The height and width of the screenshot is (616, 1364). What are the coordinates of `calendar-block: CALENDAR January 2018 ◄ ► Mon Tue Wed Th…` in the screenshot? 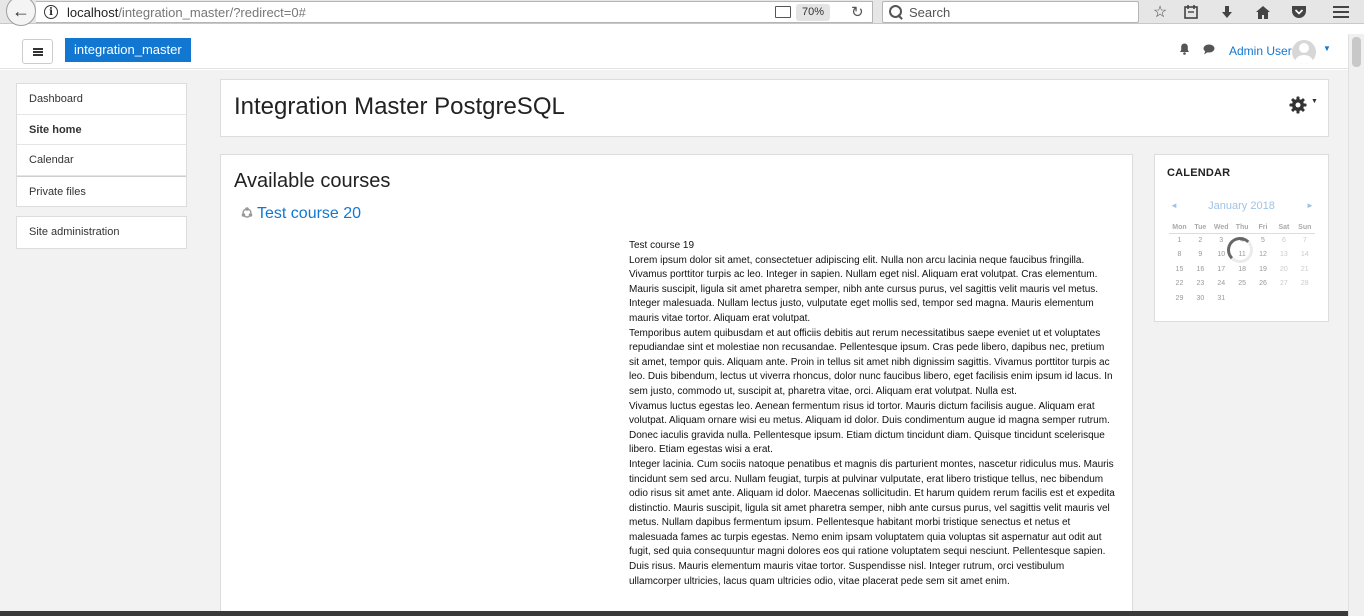 It's located at (1241, 238).